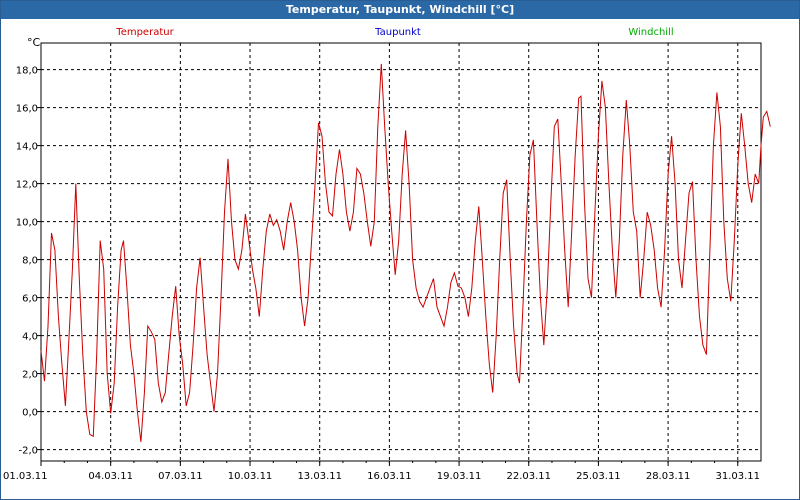 The image size is (800, 500). Describe the element at coordinates (389, 476) in the screenshot. I see `x-tick-label: 16.03.11` at that location.